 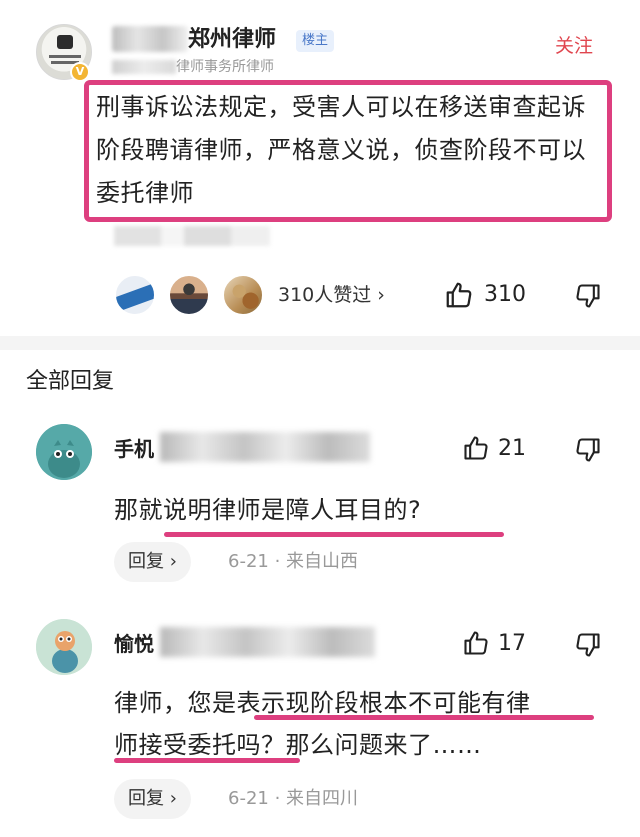 What do you see at coordinates (225, 67) in the screenshot?
I see `author-subtitle: 律师事务所律师` at bounding box center [225, 67].